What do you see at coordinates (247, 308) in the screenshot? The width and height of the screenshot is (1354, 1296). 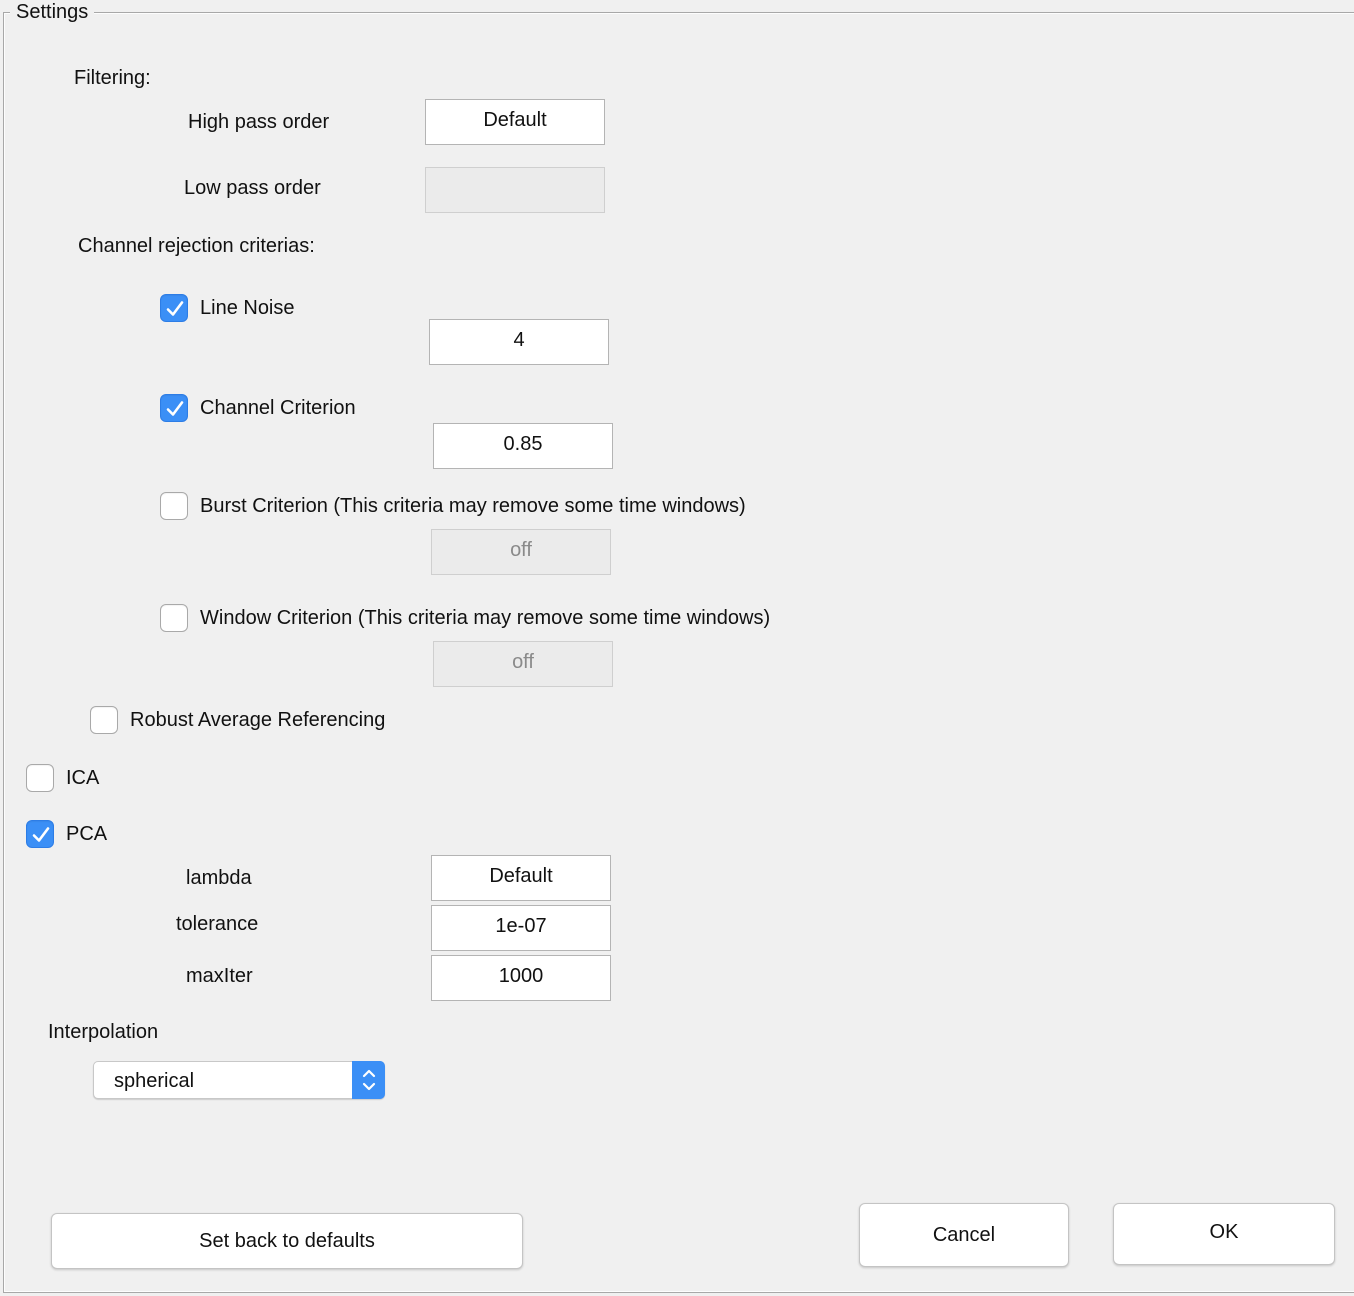 I see `line-noise-label: Line Noise` at bounding box center [247, 308].